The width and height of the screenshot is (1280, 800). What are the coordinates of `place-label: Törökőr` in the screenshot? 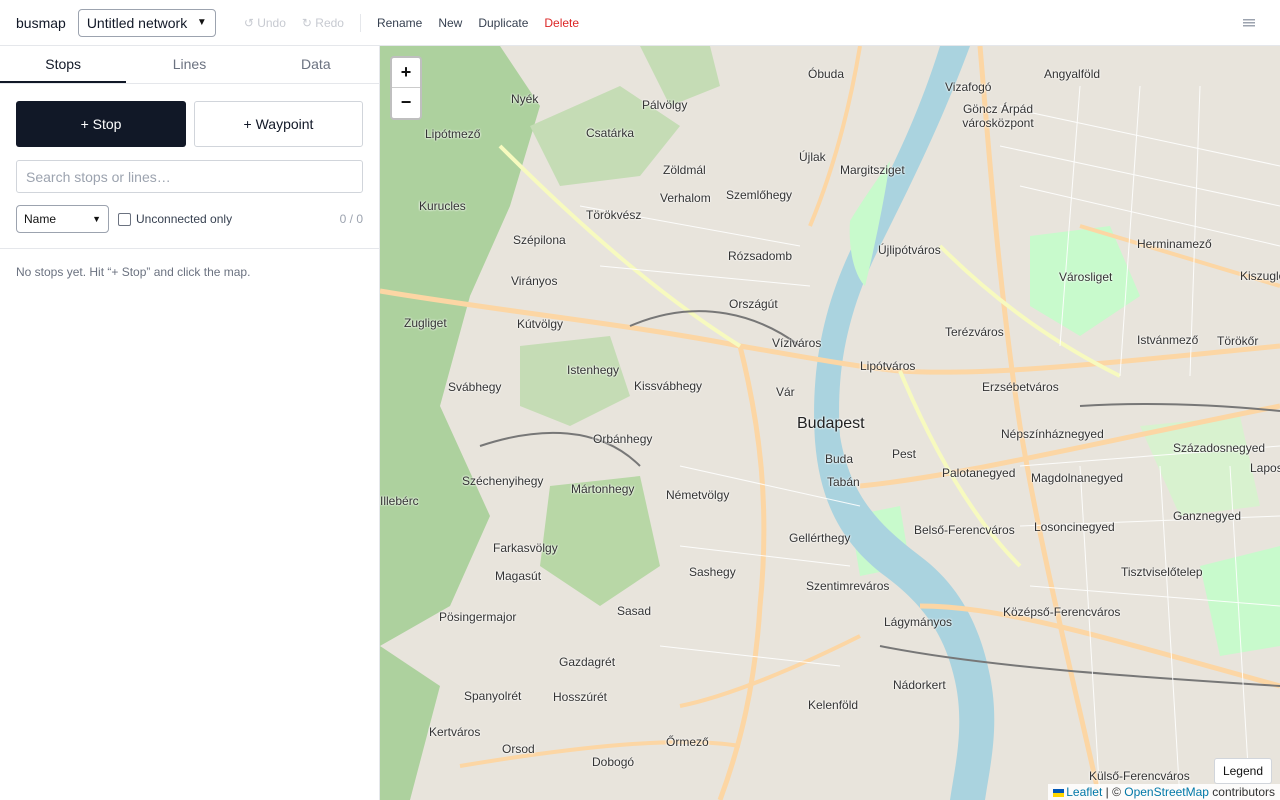 It's located at (1238, 341).